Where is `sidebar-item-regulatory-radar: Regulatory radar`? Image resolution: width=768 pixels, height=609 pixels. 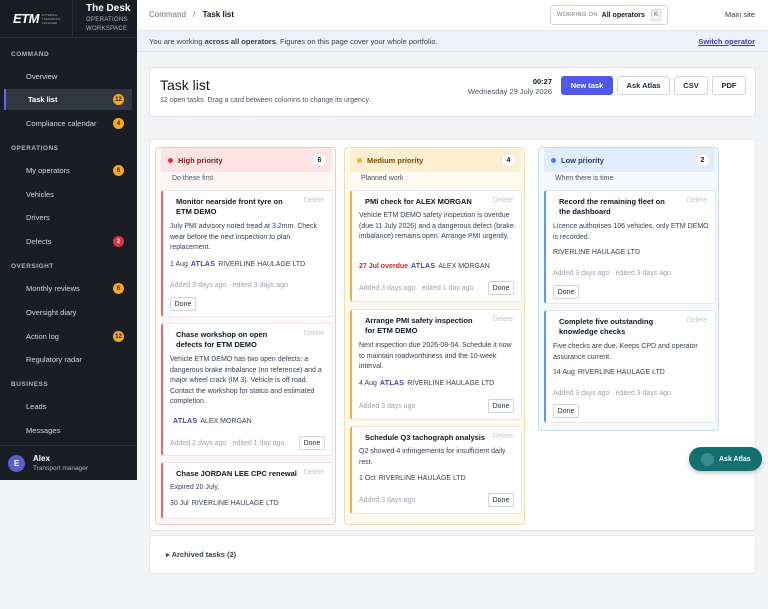 sidebar-item-regulatory-radar: Regulatory radar is located at coordinates (68, 359).